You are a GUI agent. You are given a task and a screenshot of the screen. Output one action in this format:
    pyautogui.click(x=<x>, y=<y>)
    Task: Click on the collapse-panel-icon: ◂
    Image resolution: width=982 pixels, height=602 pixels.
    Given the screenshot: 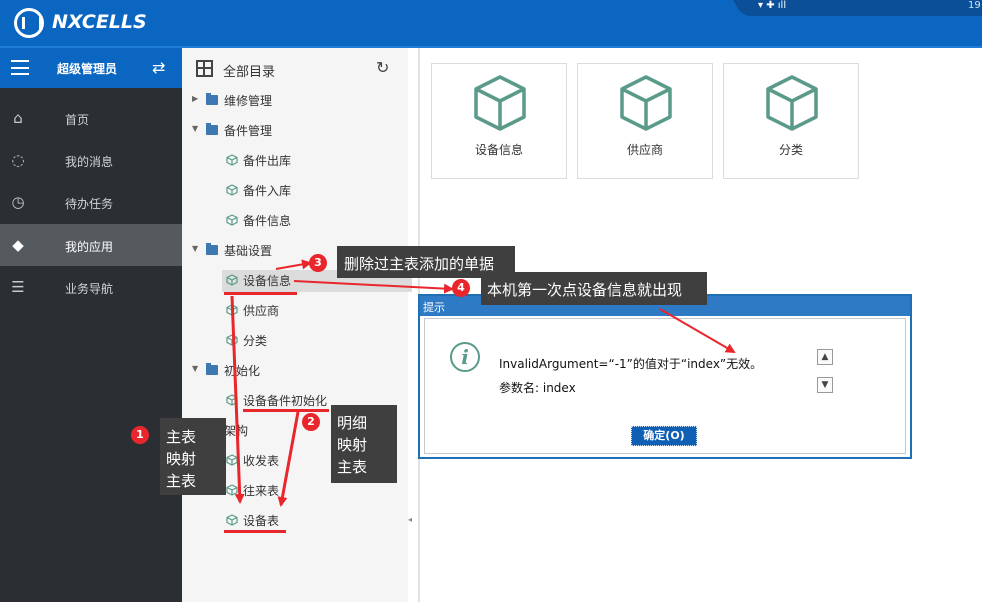 What is the action you would take?
    pyautogui.click(x=410, y=519)
    